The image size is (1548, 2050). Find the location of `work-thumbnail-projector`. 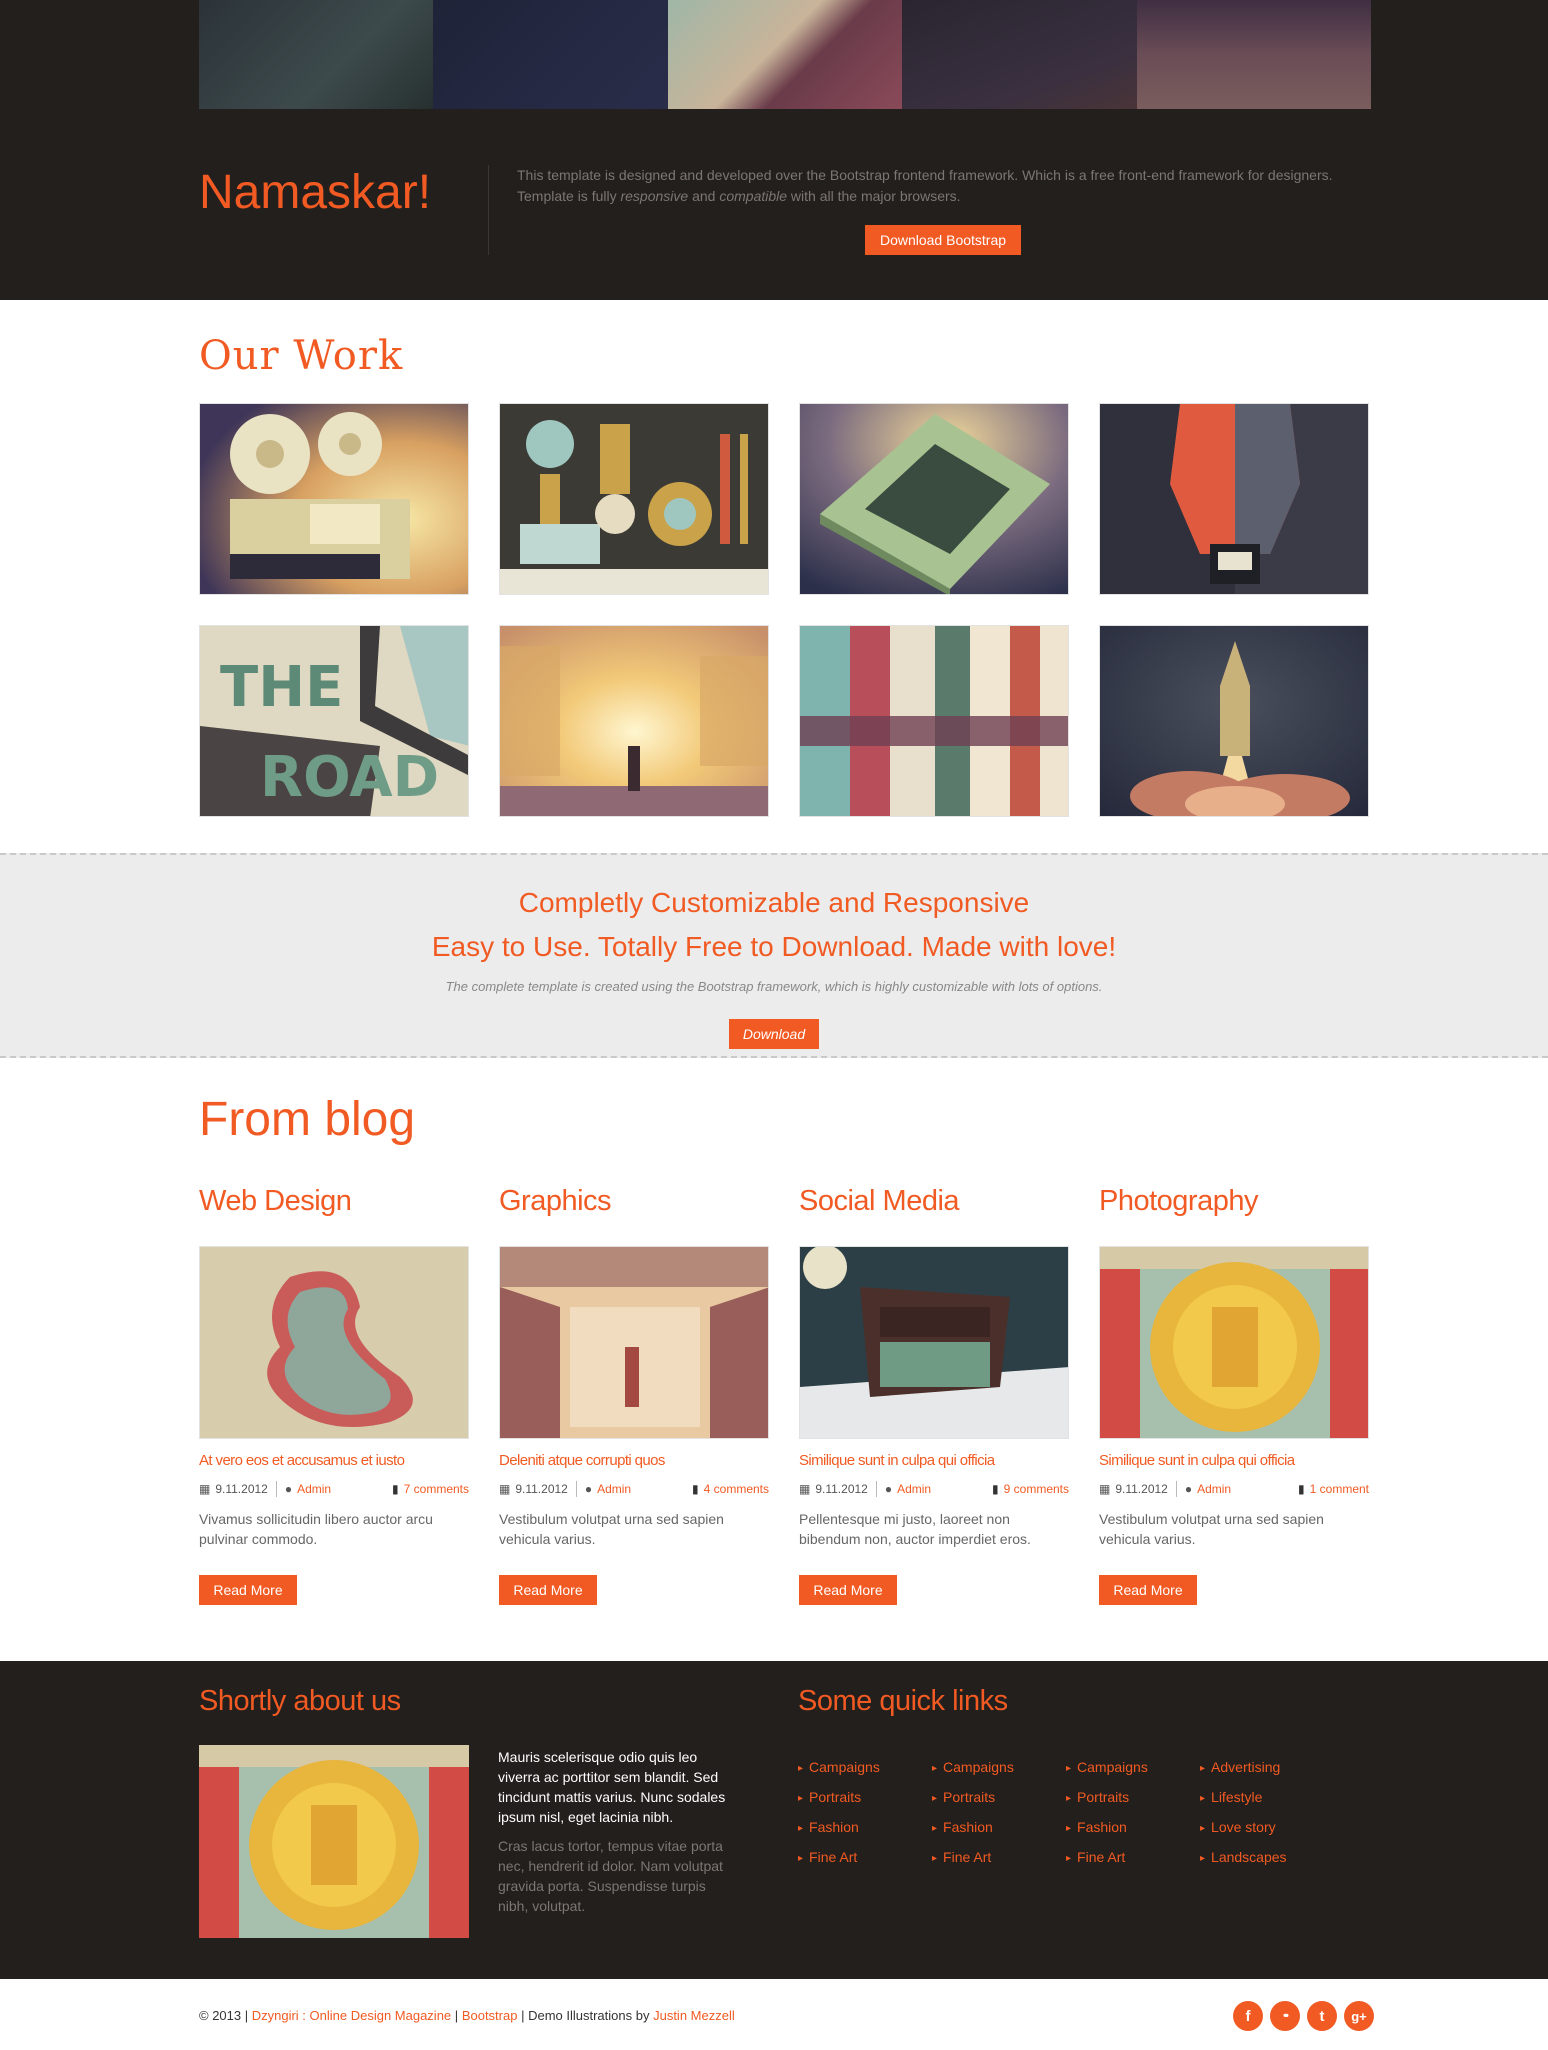

work-thumbnail-projector is located at coordinates (334, 499).